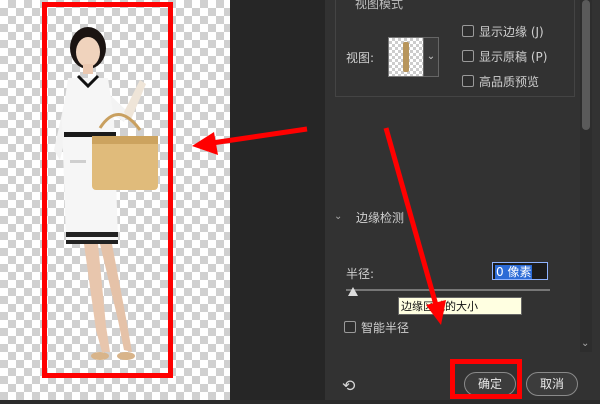 This screenshot has height=404, width=600. Describe the element at coordinates (380, 218) in the screenshot. I see `edge-detection-title: 边缘检测` at that location.